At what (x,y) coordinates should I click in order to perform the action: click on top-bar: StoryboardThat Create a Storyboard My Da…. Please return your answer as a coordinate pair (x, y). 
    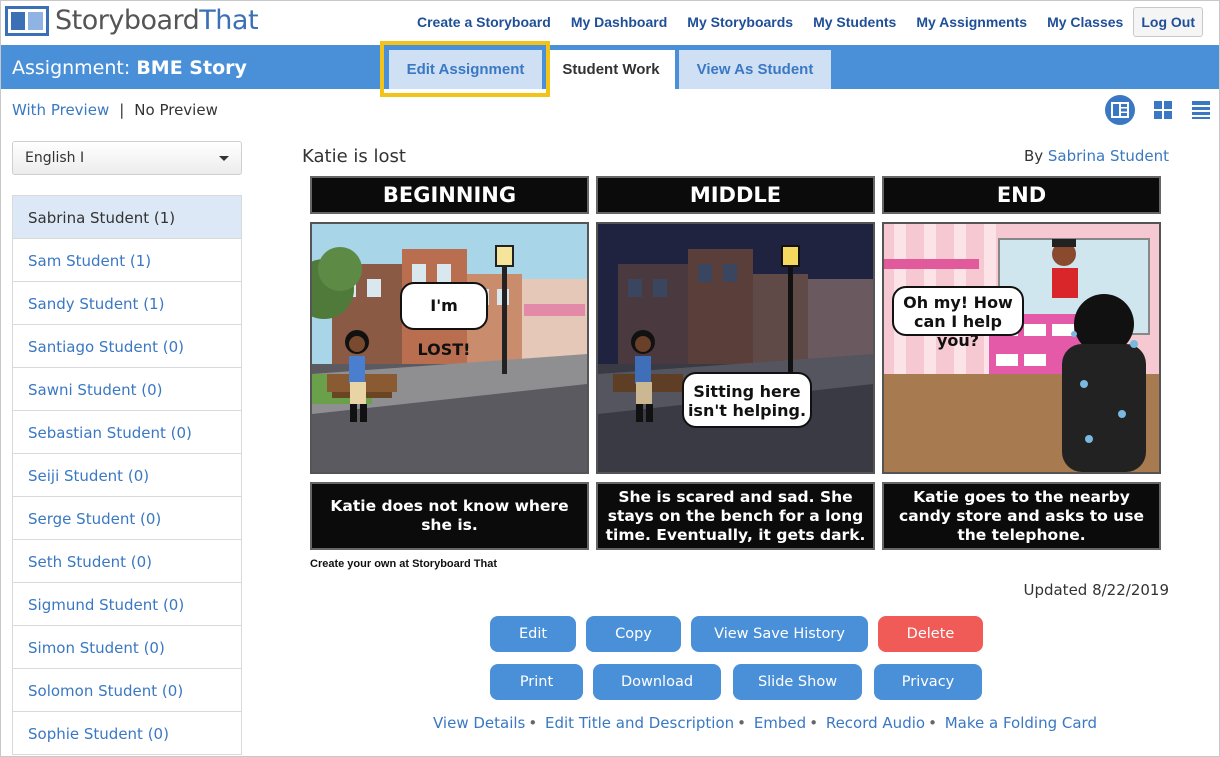
    Looking at the image, I should click on (610, 23).